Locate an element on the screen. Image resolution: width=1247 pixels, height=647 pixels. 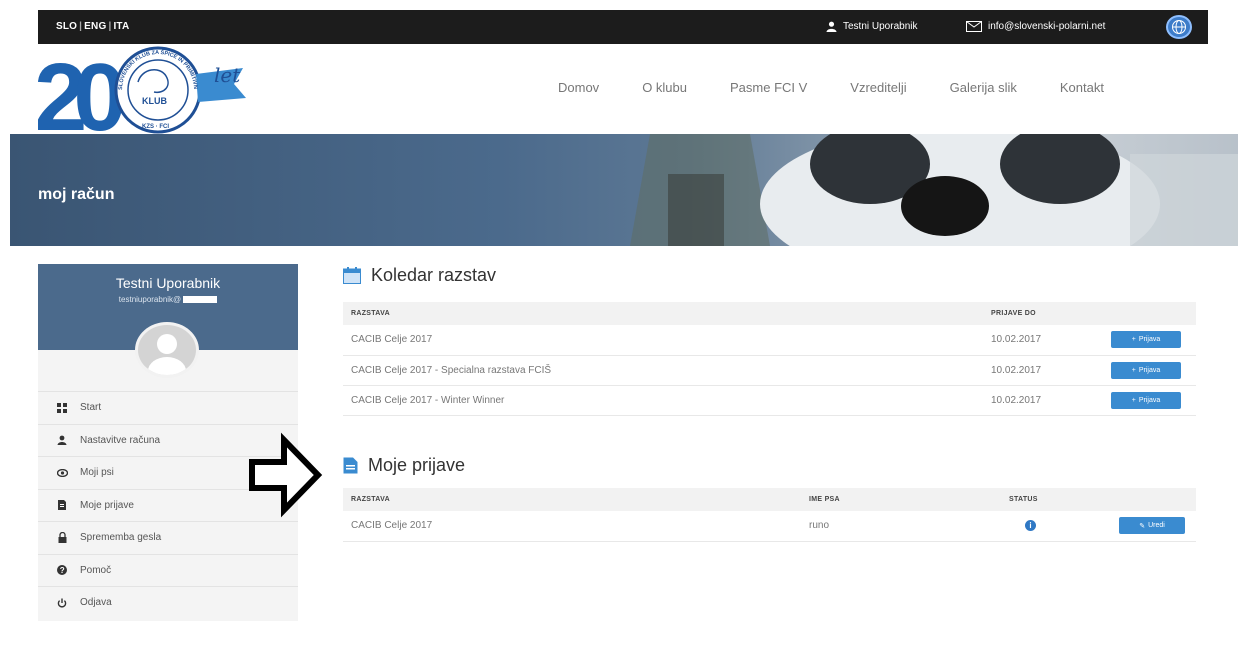
profile-name: Testni Uporabnik is located at coordinates (168, 283).